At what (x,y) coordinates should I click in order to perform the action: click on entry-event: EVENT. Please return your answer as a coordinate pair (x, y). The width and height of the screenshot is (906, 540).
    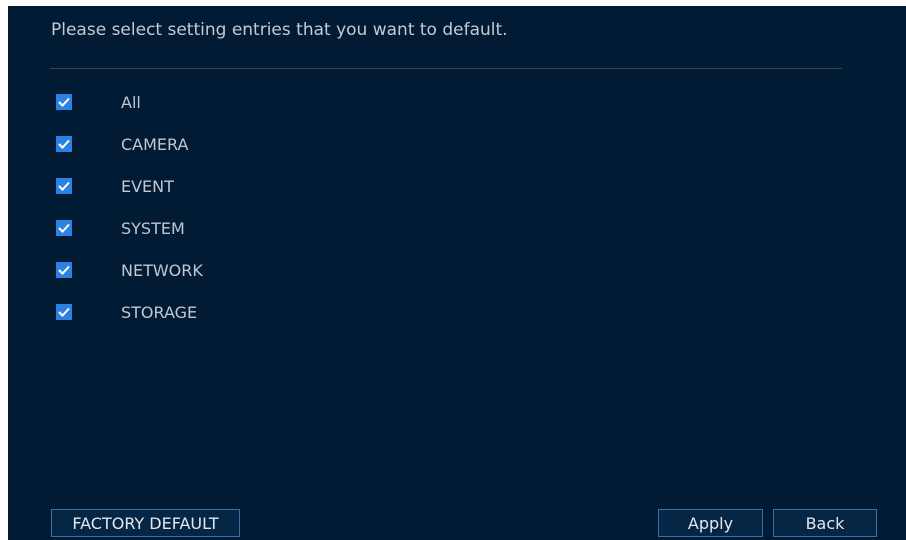
    Looking at the image, I should click on (115, 186).